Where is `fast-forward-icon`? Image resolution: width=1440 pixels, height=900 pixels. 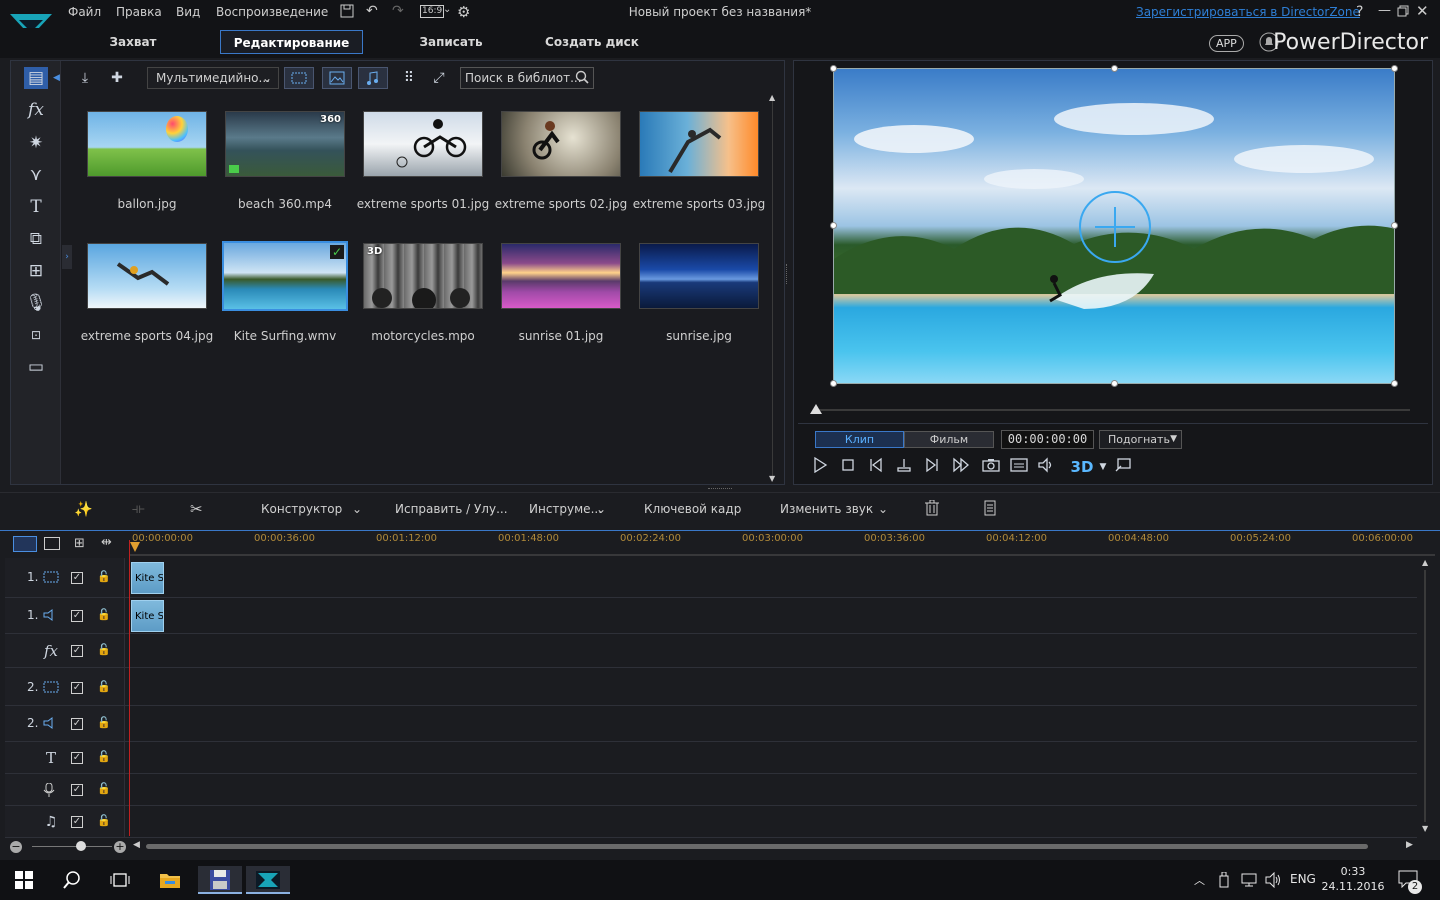 fast-forward-icon is located at coordinates (963, 467).